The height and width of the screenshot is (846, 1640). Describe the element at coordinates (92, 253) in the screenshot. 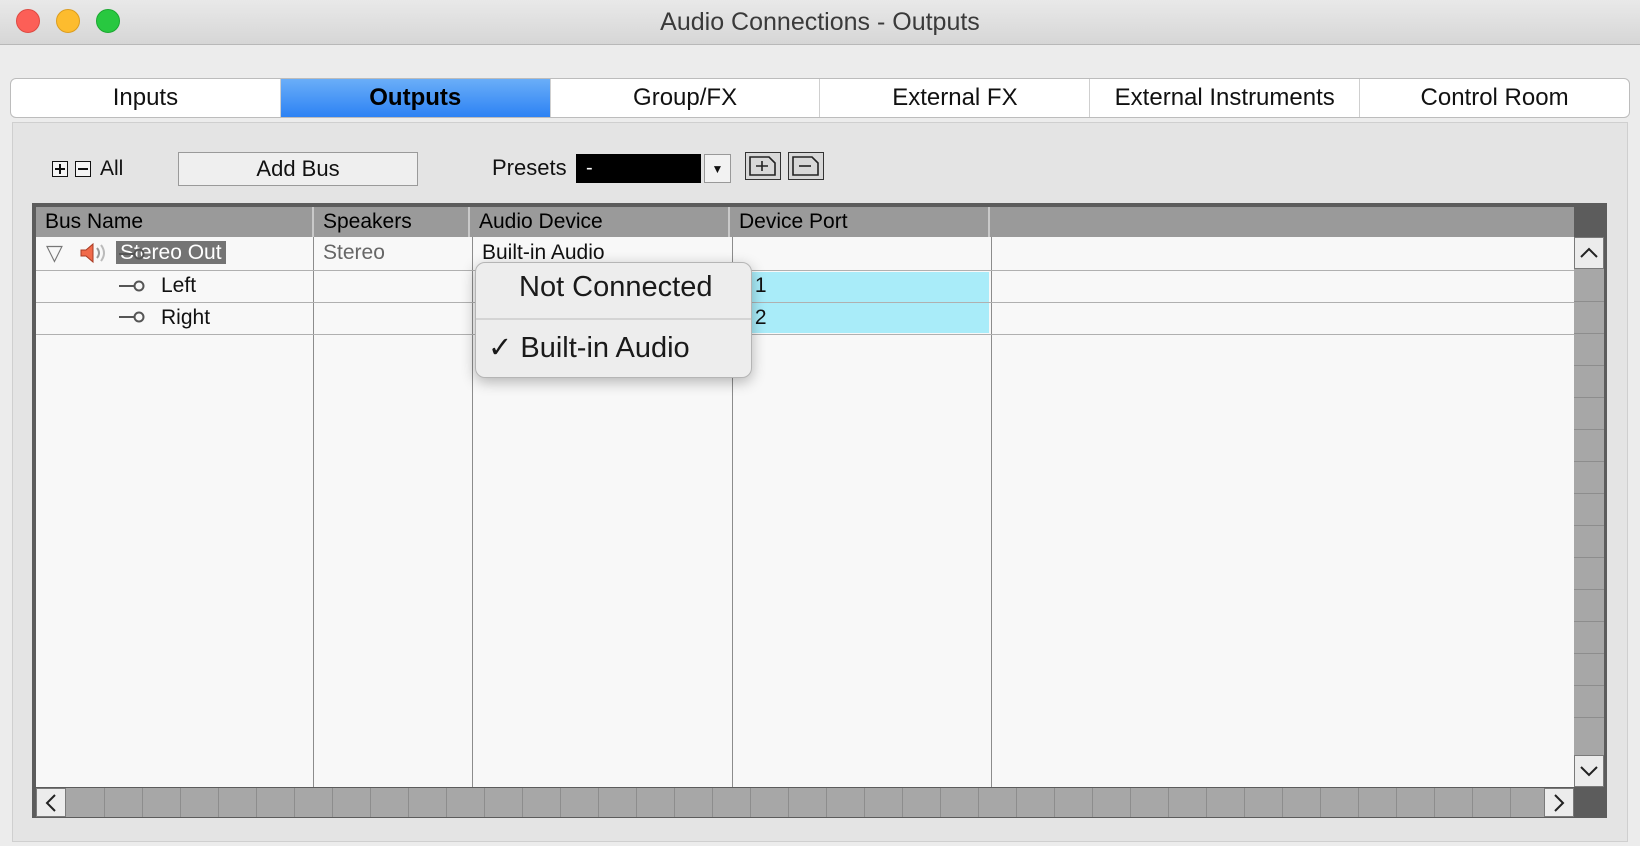

I see `speaker-icon` at that location.